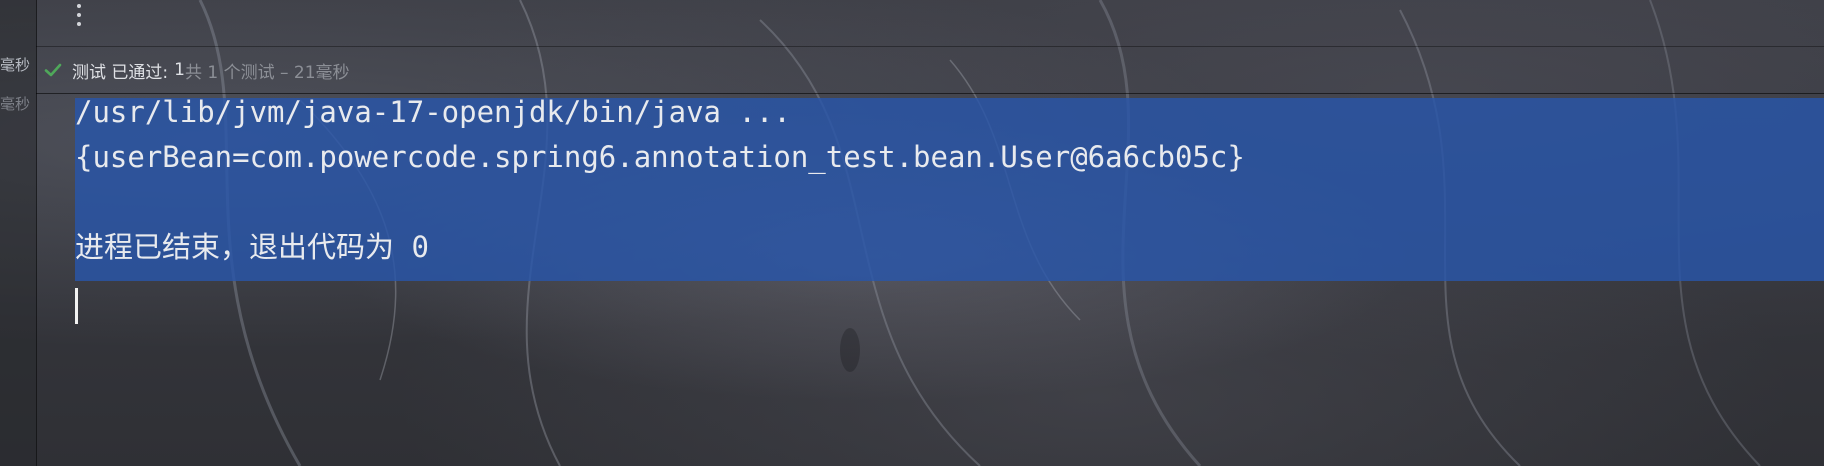 Image resolution: width=1824 pixels, height=466 pixels. What do you see at coordinates (930, 70) in the screenshot?
I see `test-status-bar: 测试 已通过: 1 共 1 个测试 – 21毫秒` at bounding box center [930, 70].